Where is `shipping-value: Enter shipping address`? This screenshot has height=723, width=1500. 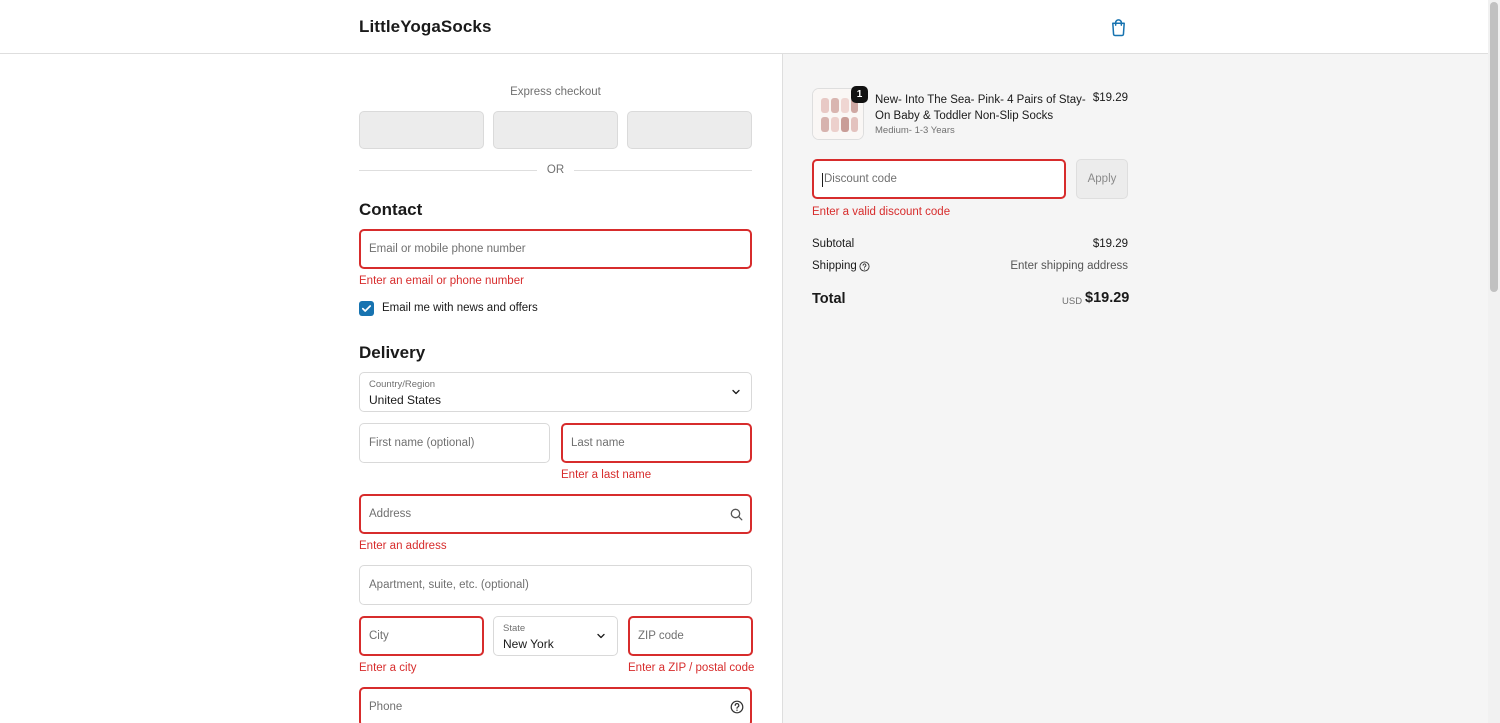 shipping-value: Enter shipping address is located at coordinates (1069, 266).